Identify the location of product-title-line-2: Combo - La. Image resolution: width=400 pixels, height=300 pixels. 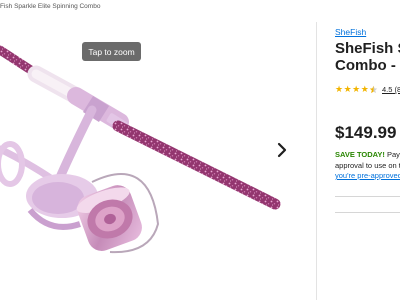
(367, 65).